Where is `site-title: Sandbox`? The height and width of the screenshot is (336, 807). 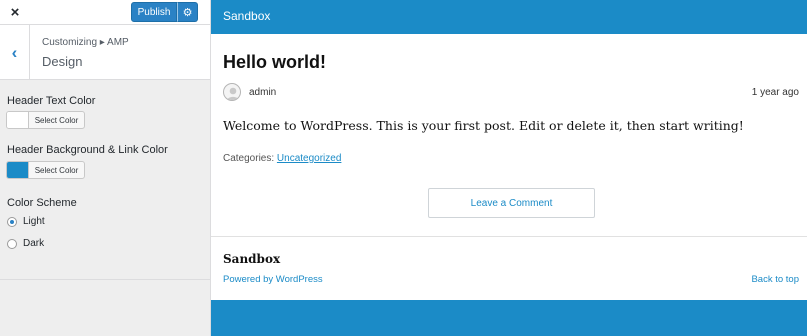 site-title: Sandbox is located at coordinates (246, 16).